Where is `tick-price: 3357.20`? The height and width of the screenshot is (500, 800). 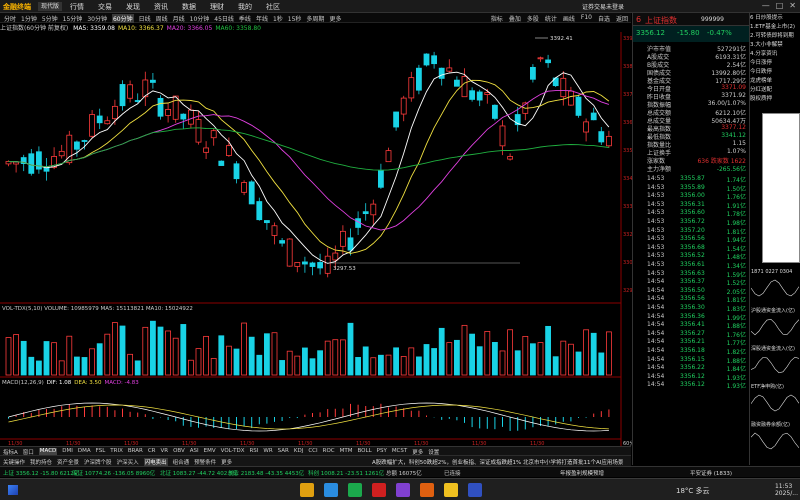 tick-price: 3357.20 is located at coordinates (692, 230).